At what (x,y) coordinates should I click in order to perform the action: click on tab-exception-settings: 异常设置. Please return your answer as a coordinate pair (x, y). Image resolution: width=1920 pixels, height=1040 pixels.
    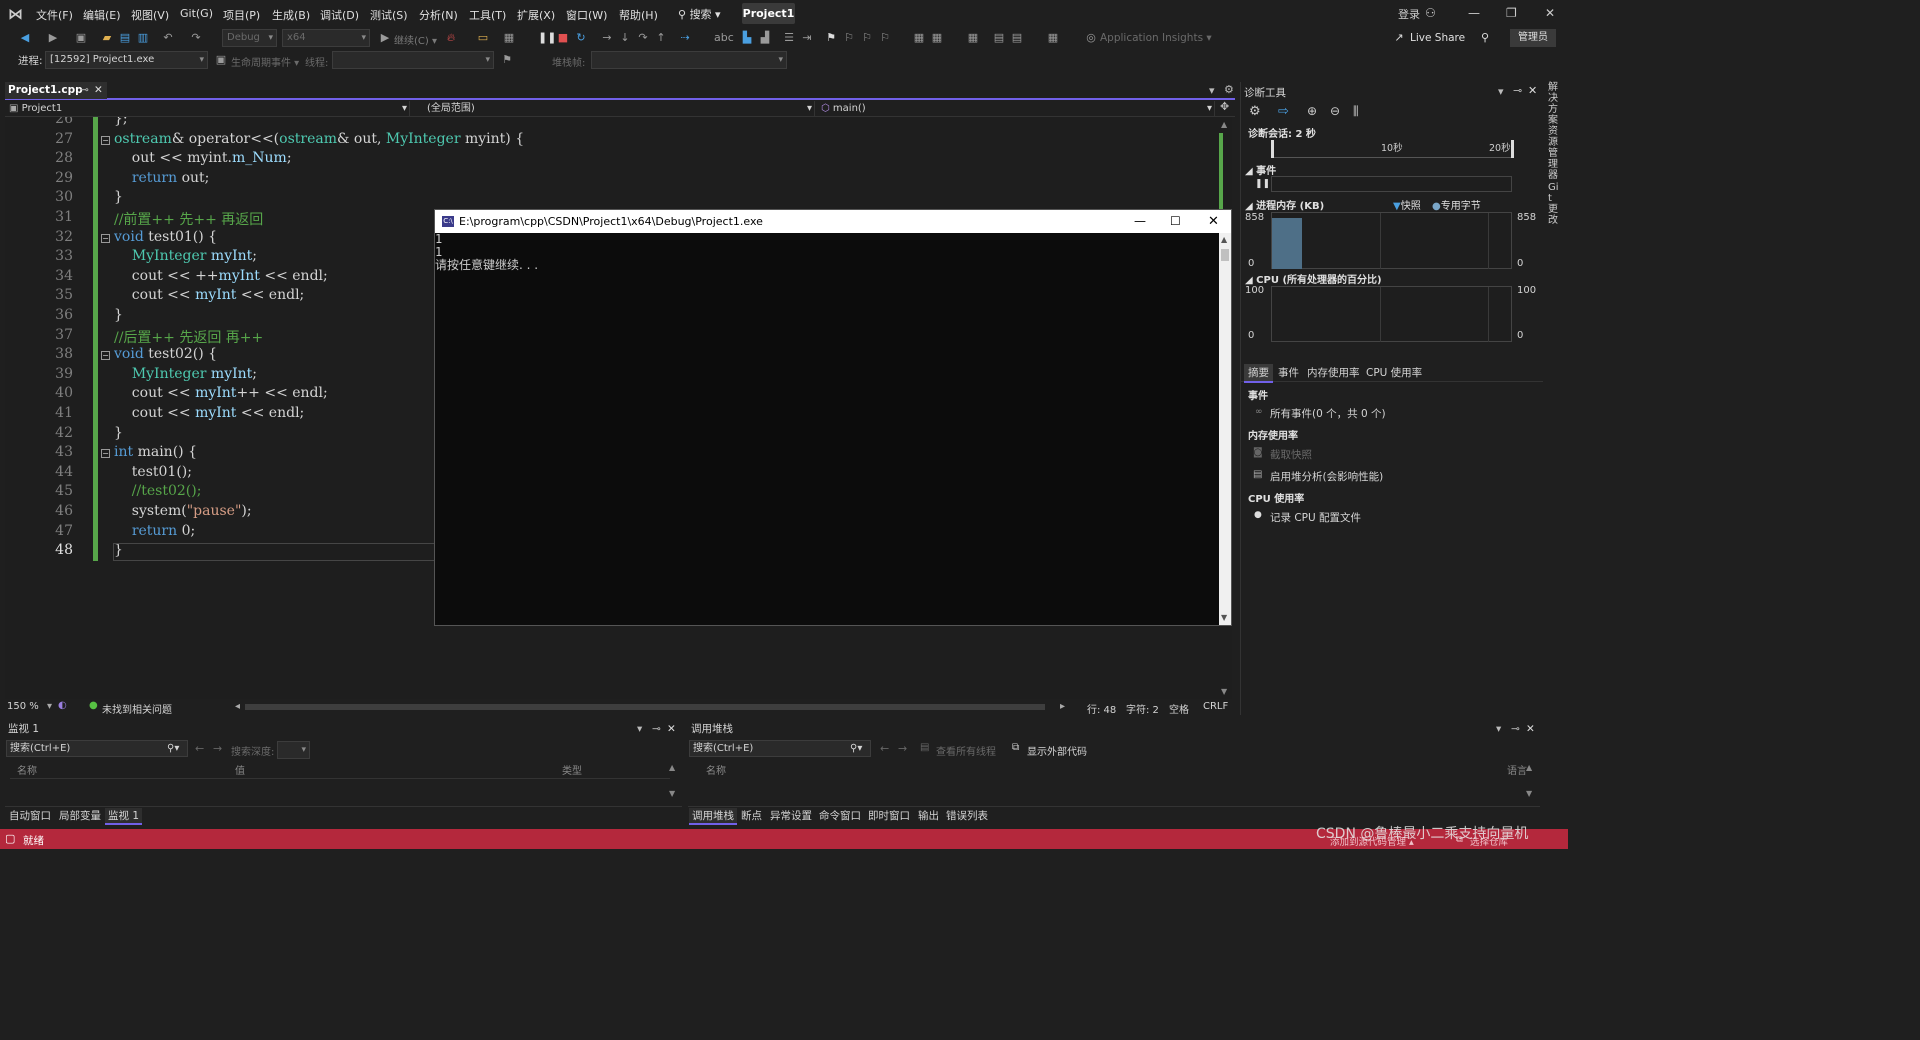
    Looking at the image, I should click on (791, 815).